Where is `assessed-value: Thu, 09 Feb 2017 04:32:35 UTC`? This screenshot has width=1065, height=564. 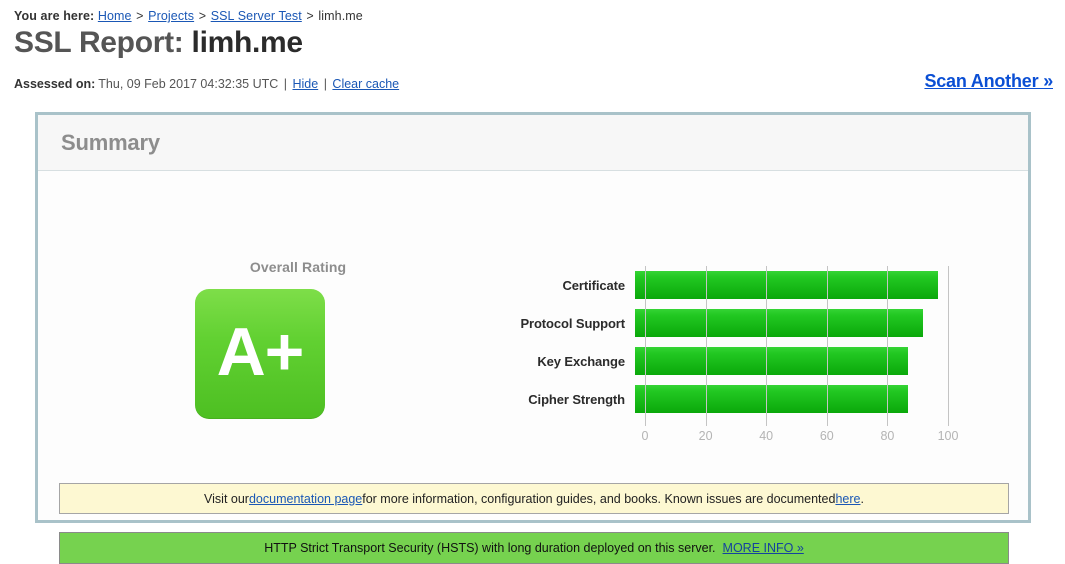 assessed-value: Thu, 09 Feb 2017 04:32:35 UTC is located at coordinates (188, 84).